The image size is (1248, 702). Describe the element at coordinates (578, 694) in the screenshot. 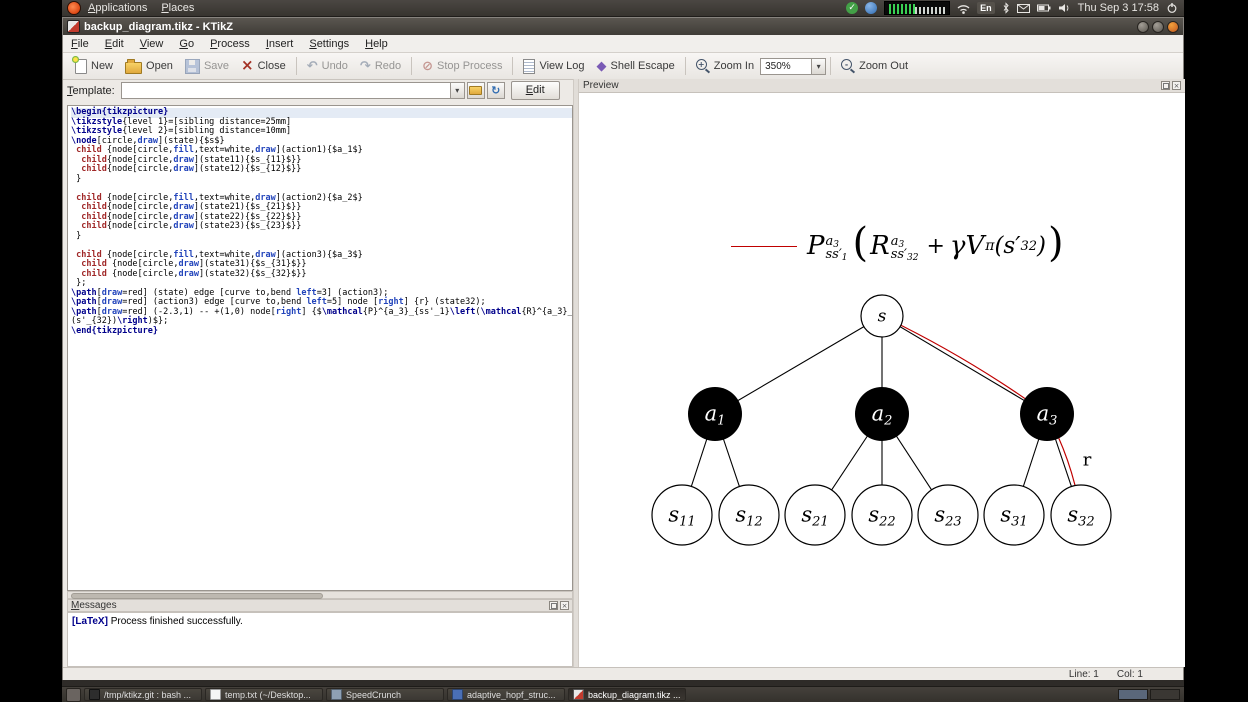

I see `ktikz-icon` at that location.